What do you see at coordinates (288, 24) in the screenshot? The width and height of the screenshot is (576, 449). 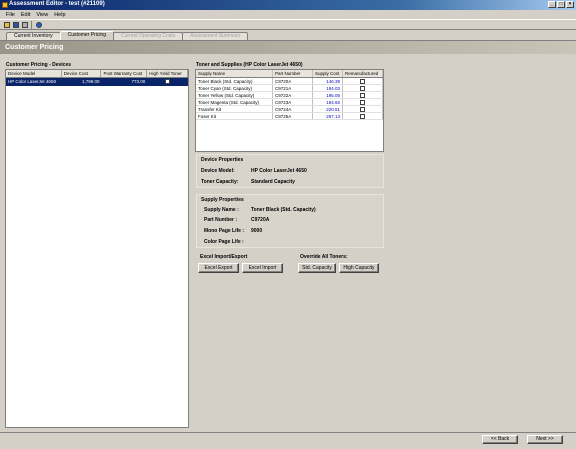 I see `toolbar` at bounding box center [288, 24].